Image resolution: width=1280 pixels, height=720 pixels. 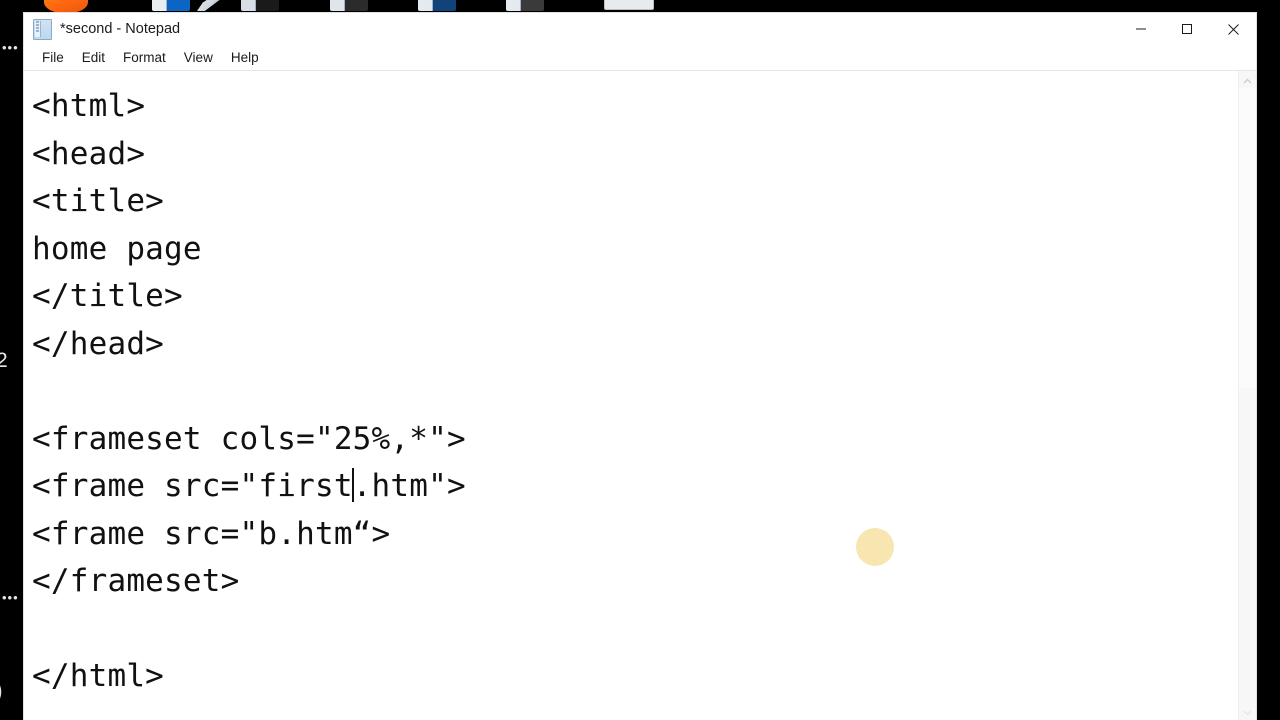 I want to click on code-line-segment-after-caret: .htm">, so click(x=409, y=486).